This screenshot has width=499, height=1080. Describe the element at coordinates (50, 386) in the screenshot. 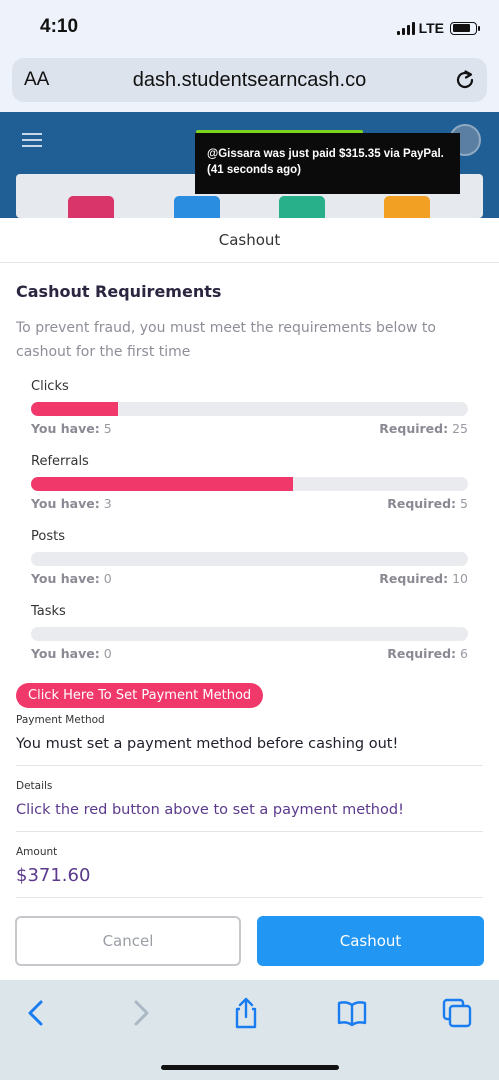

I see `requirement-label: Clicks` at that location.